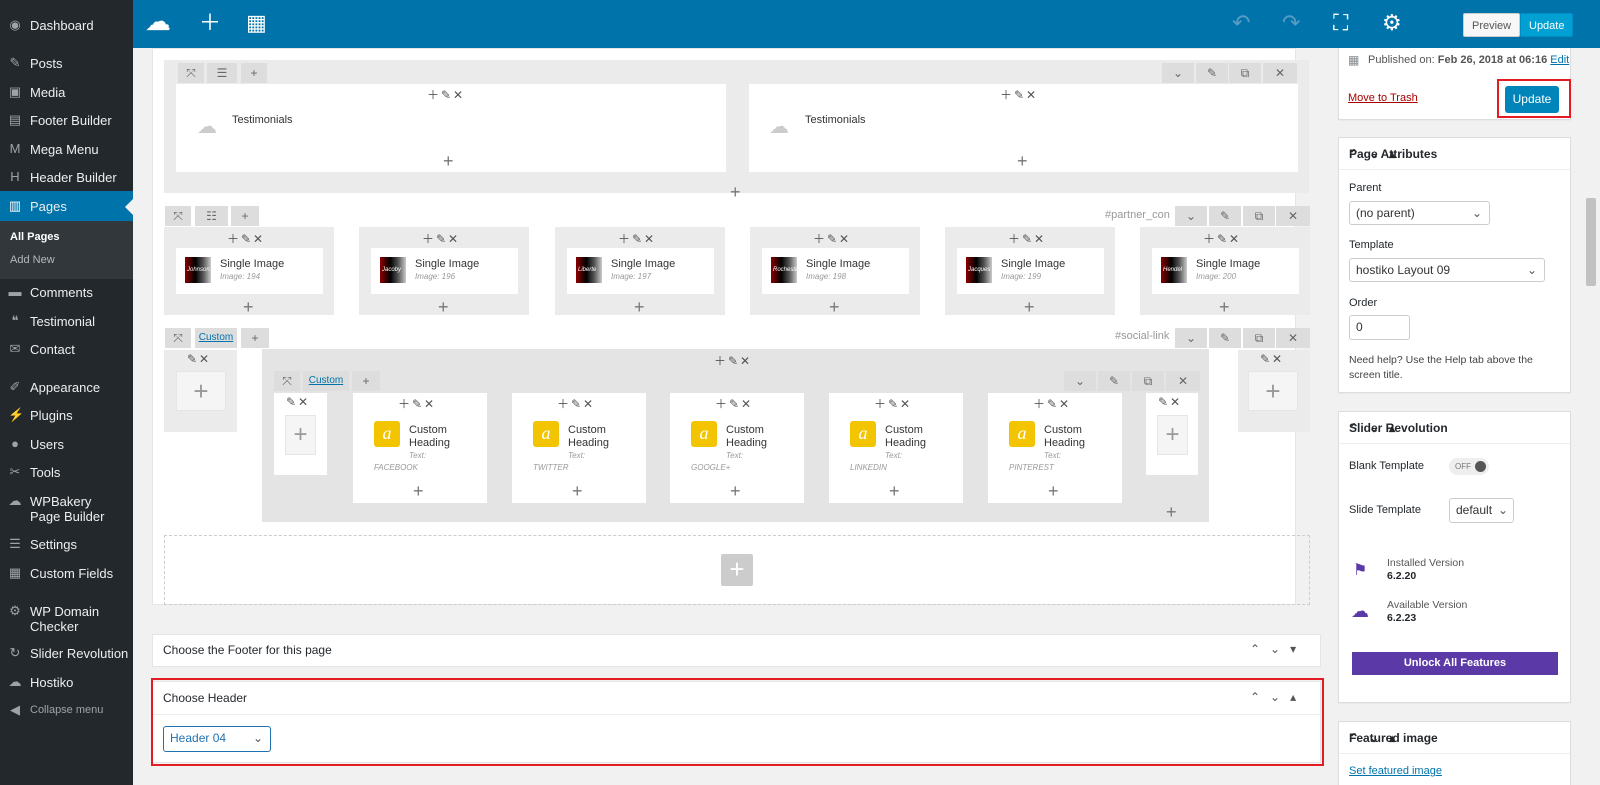  I want to click on image-title: Single Image, so click(838, 264).